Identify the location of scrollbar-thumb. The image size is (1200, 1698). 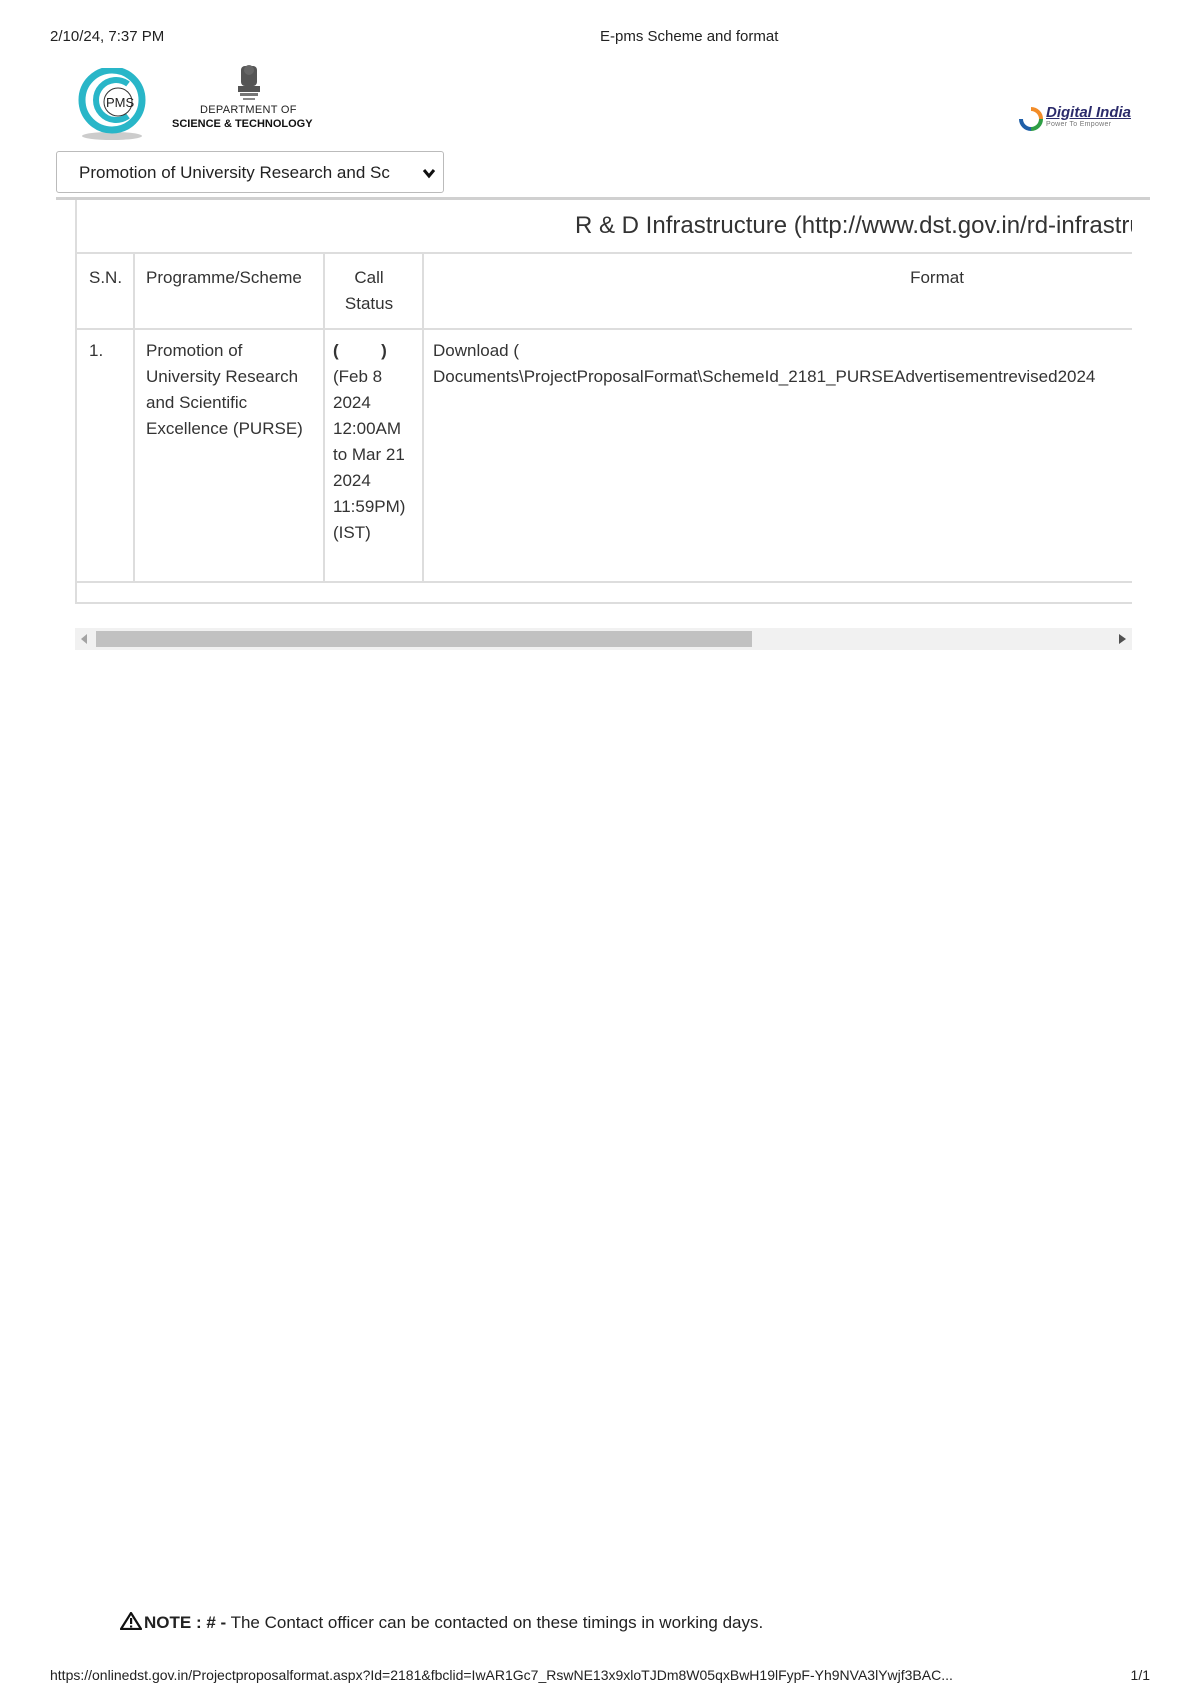
(424, 639).